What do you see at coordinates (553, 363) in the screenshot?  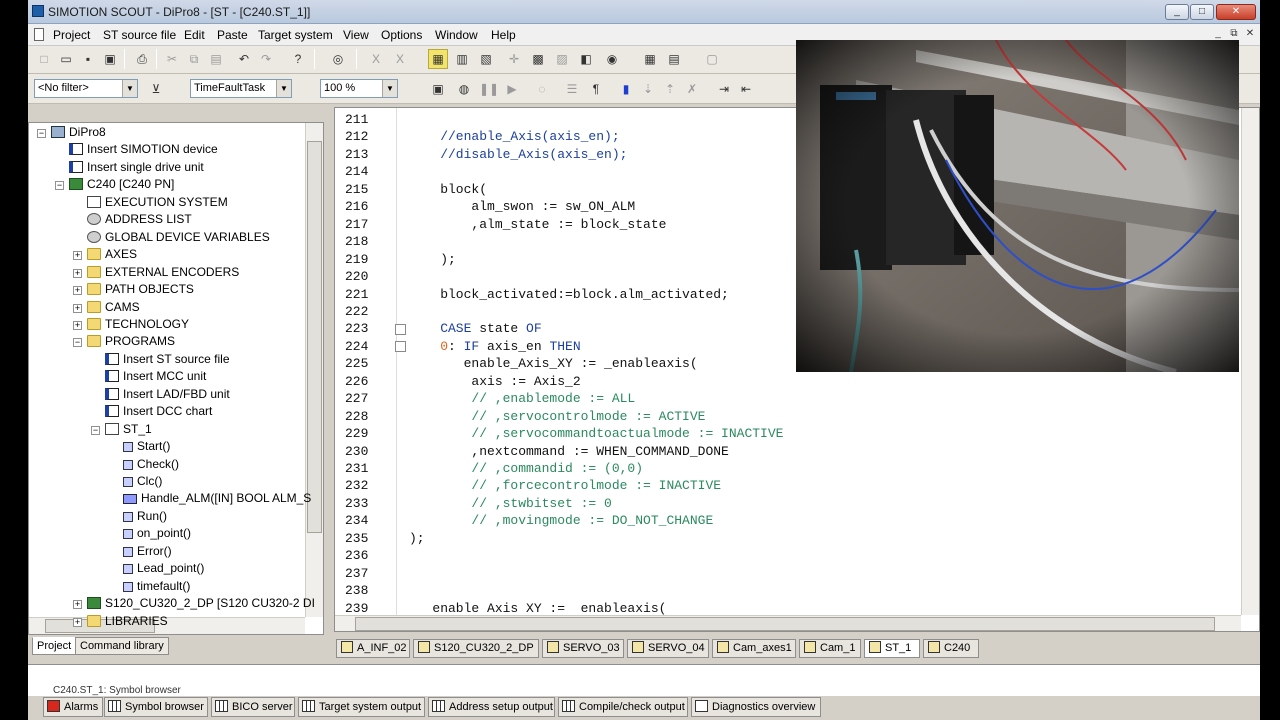 I see `code-line: enable_Axis_XY := _enableaxis(` at bounding box center [553, 363].